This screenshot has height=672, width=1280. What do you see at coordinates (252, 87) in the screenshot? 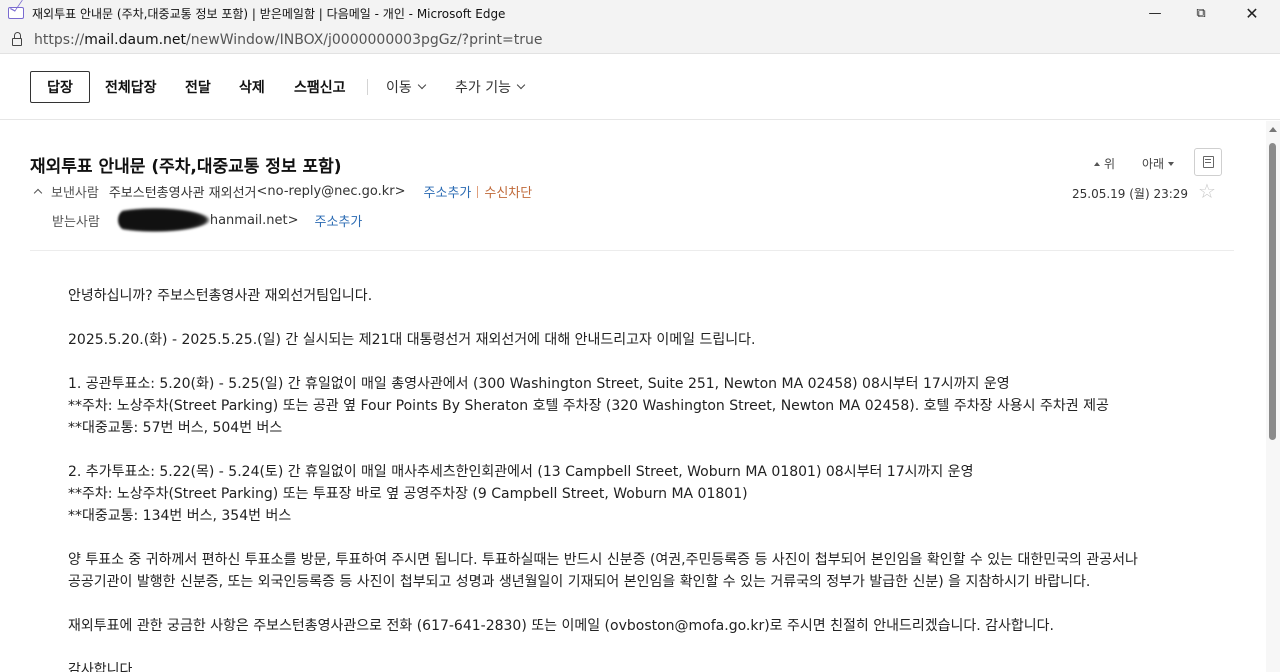
I see `delete-button: 삭제` at bounding box center [252, 87].